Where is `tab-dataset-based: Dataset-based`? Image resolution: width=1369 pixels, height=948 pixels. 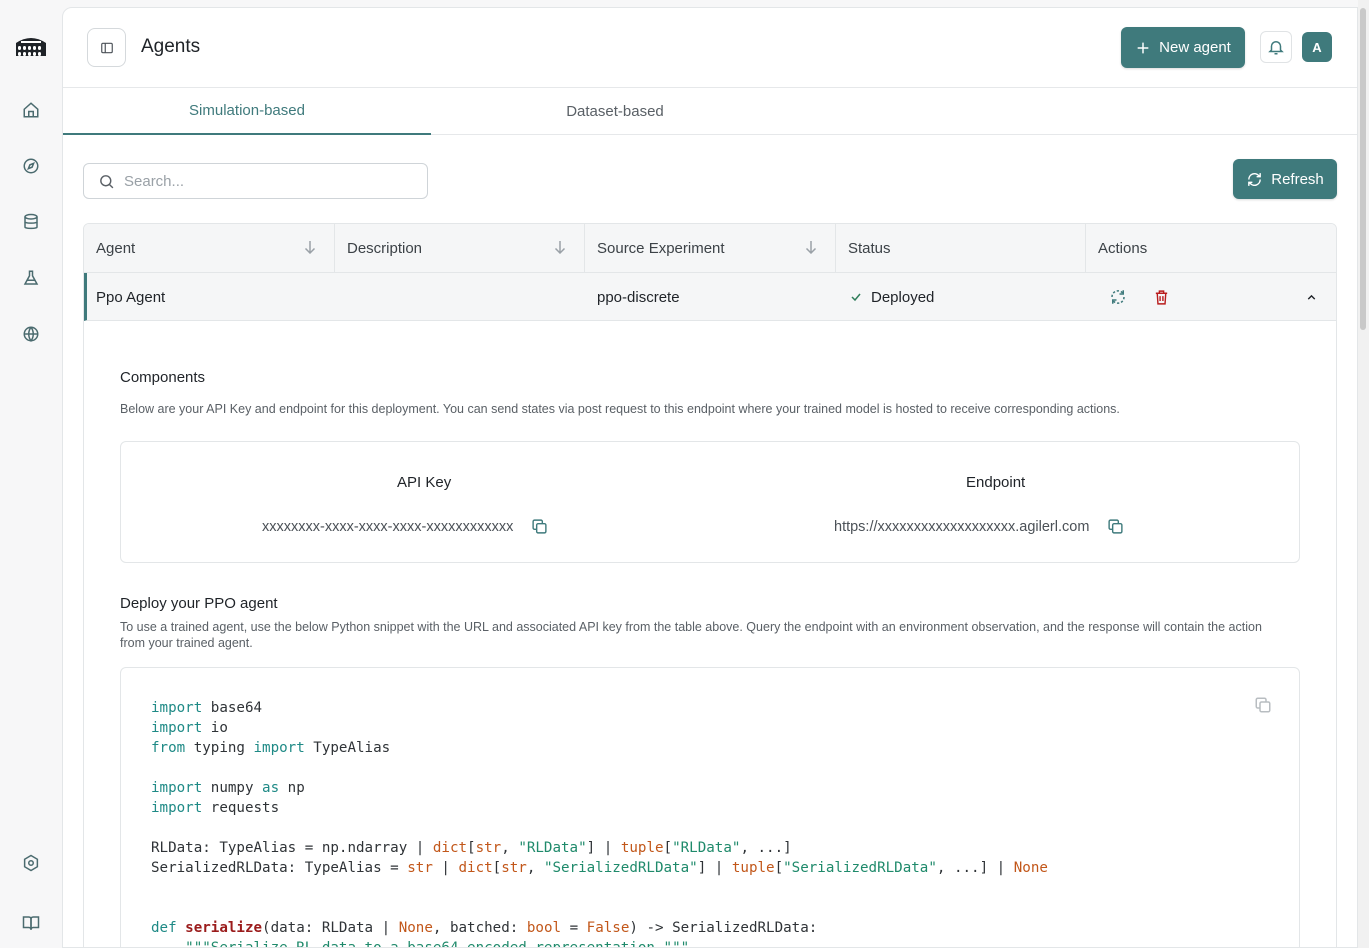 tab-dataset-based: Dataset-based is located at coordinates (615, 111).